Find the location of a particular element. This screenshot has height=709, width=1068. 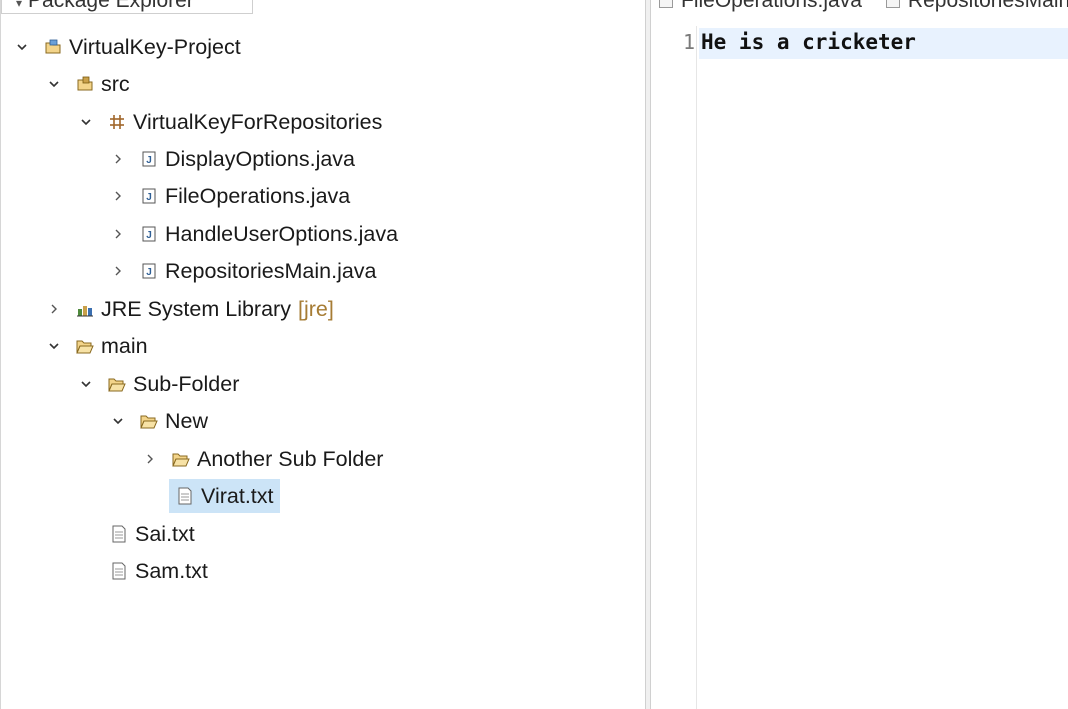

editor-text-line: He is a cricketer is located at coordinates (808, 42).